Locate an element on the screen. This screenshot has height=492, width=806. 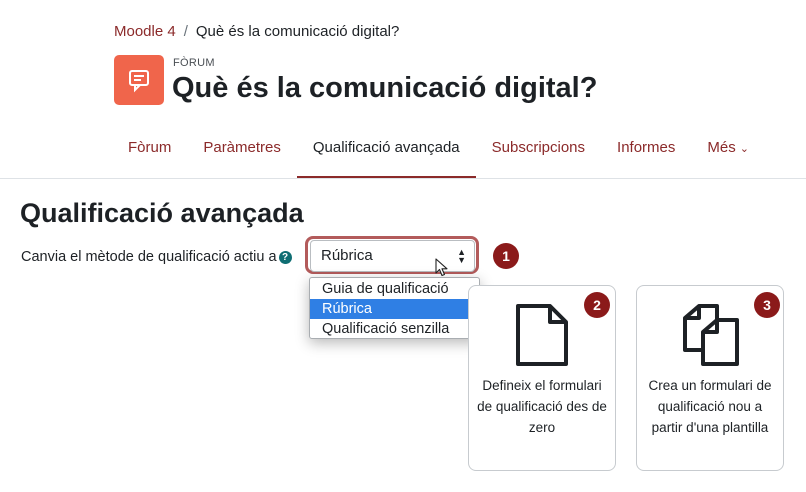
option-rubric: Rúbrica is located at coordinates (394, 309).